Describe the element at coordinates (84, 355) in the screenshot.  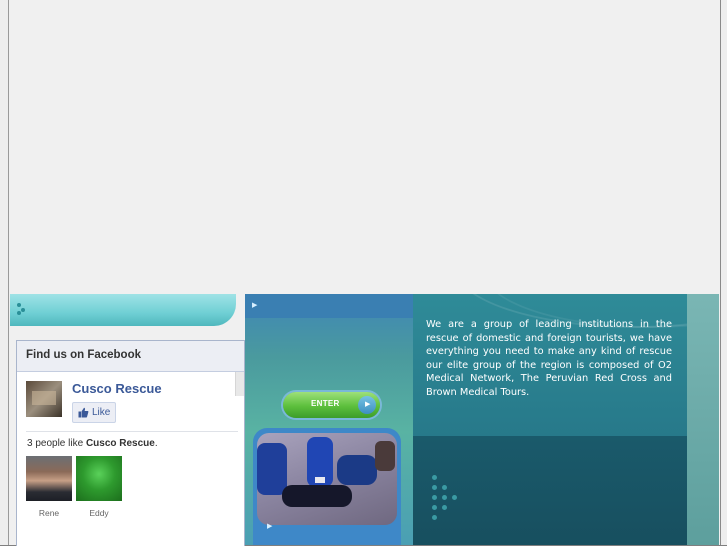
I see `facebook-box-title: Find us on Facebook` at that location.